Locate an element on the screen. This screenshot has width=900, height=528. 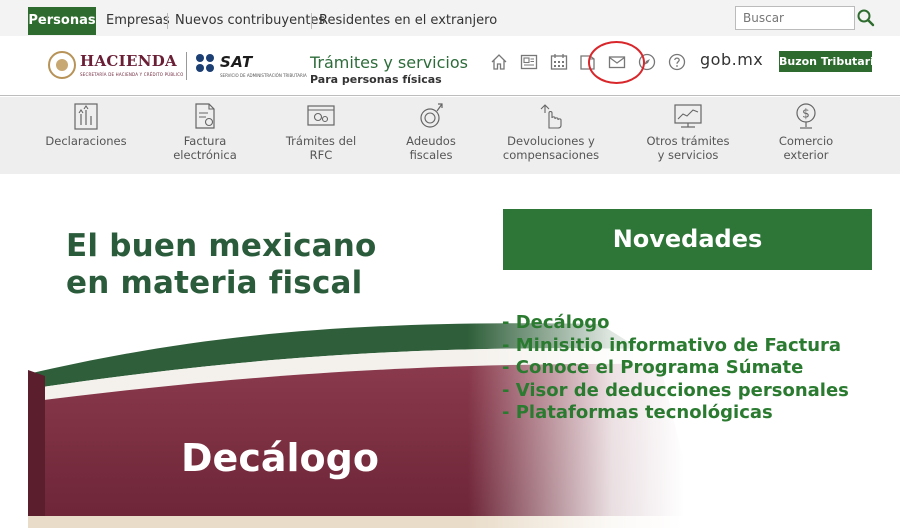
tab-nuevos-contribuyentes: Nuevos contribuyentes is located at coordinates (250, 21).